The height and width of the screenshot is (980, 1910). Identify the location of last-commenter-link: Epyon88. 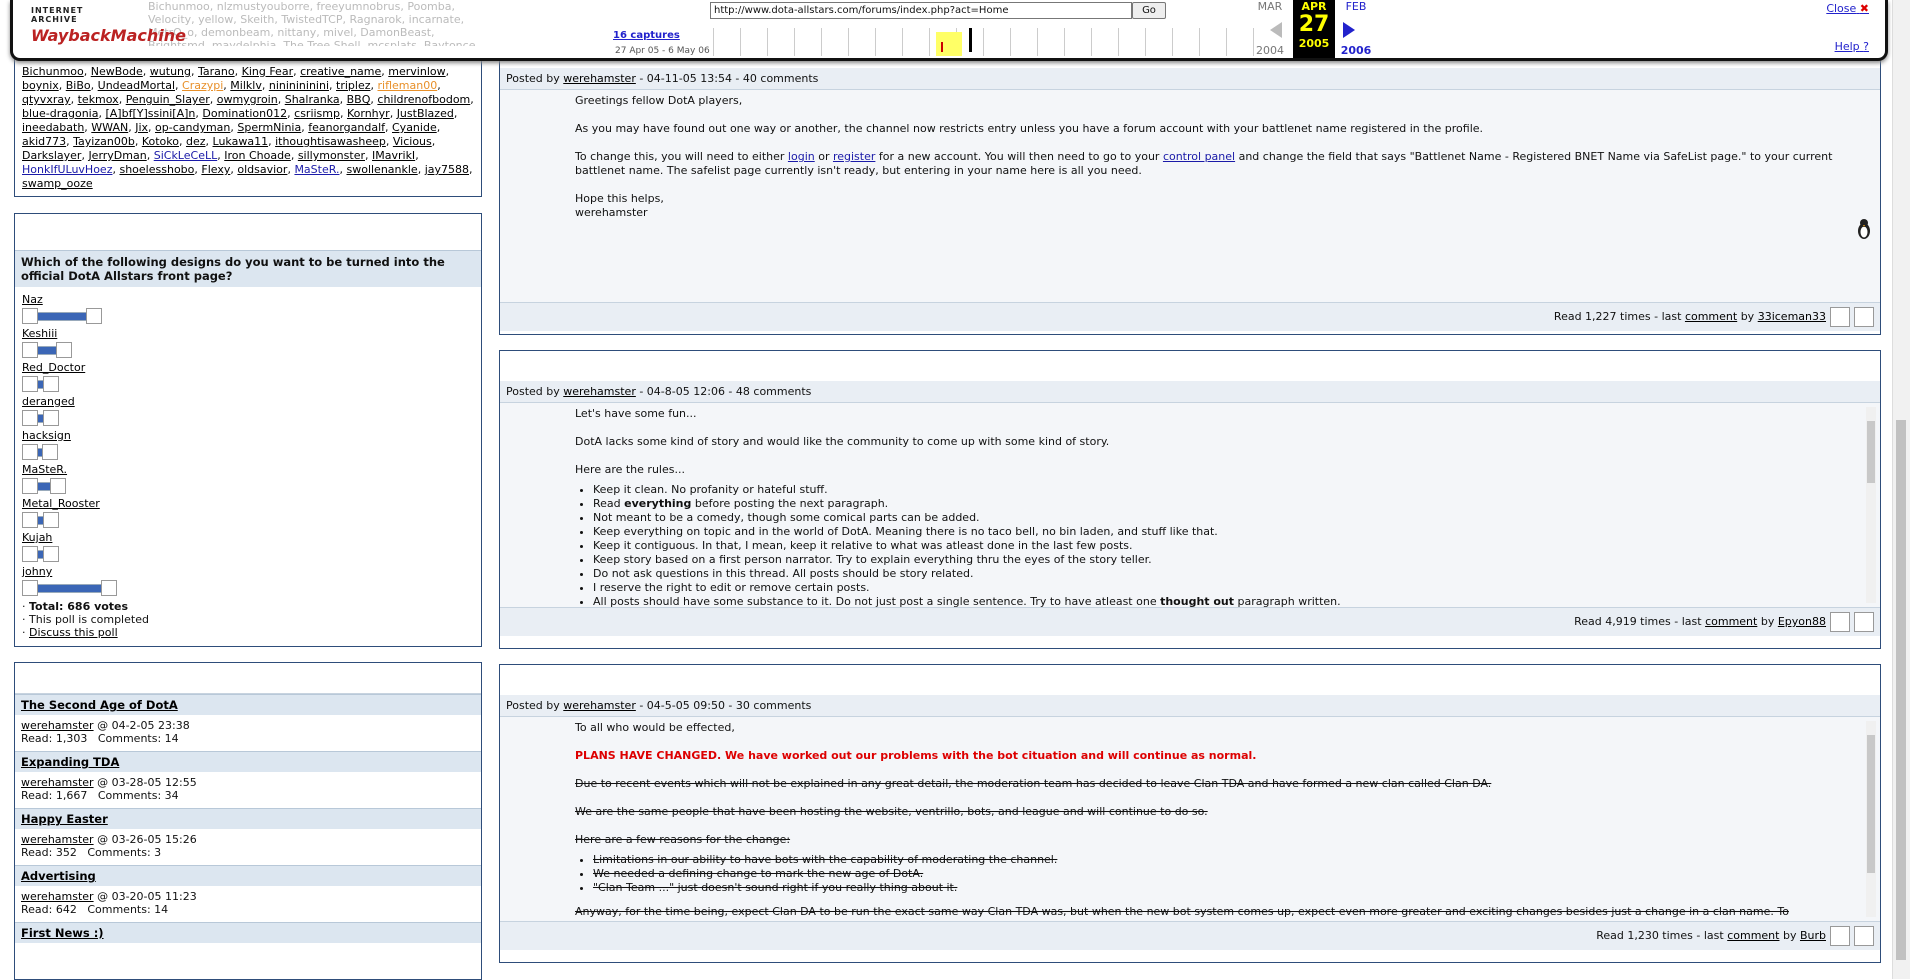
(1802, 621).